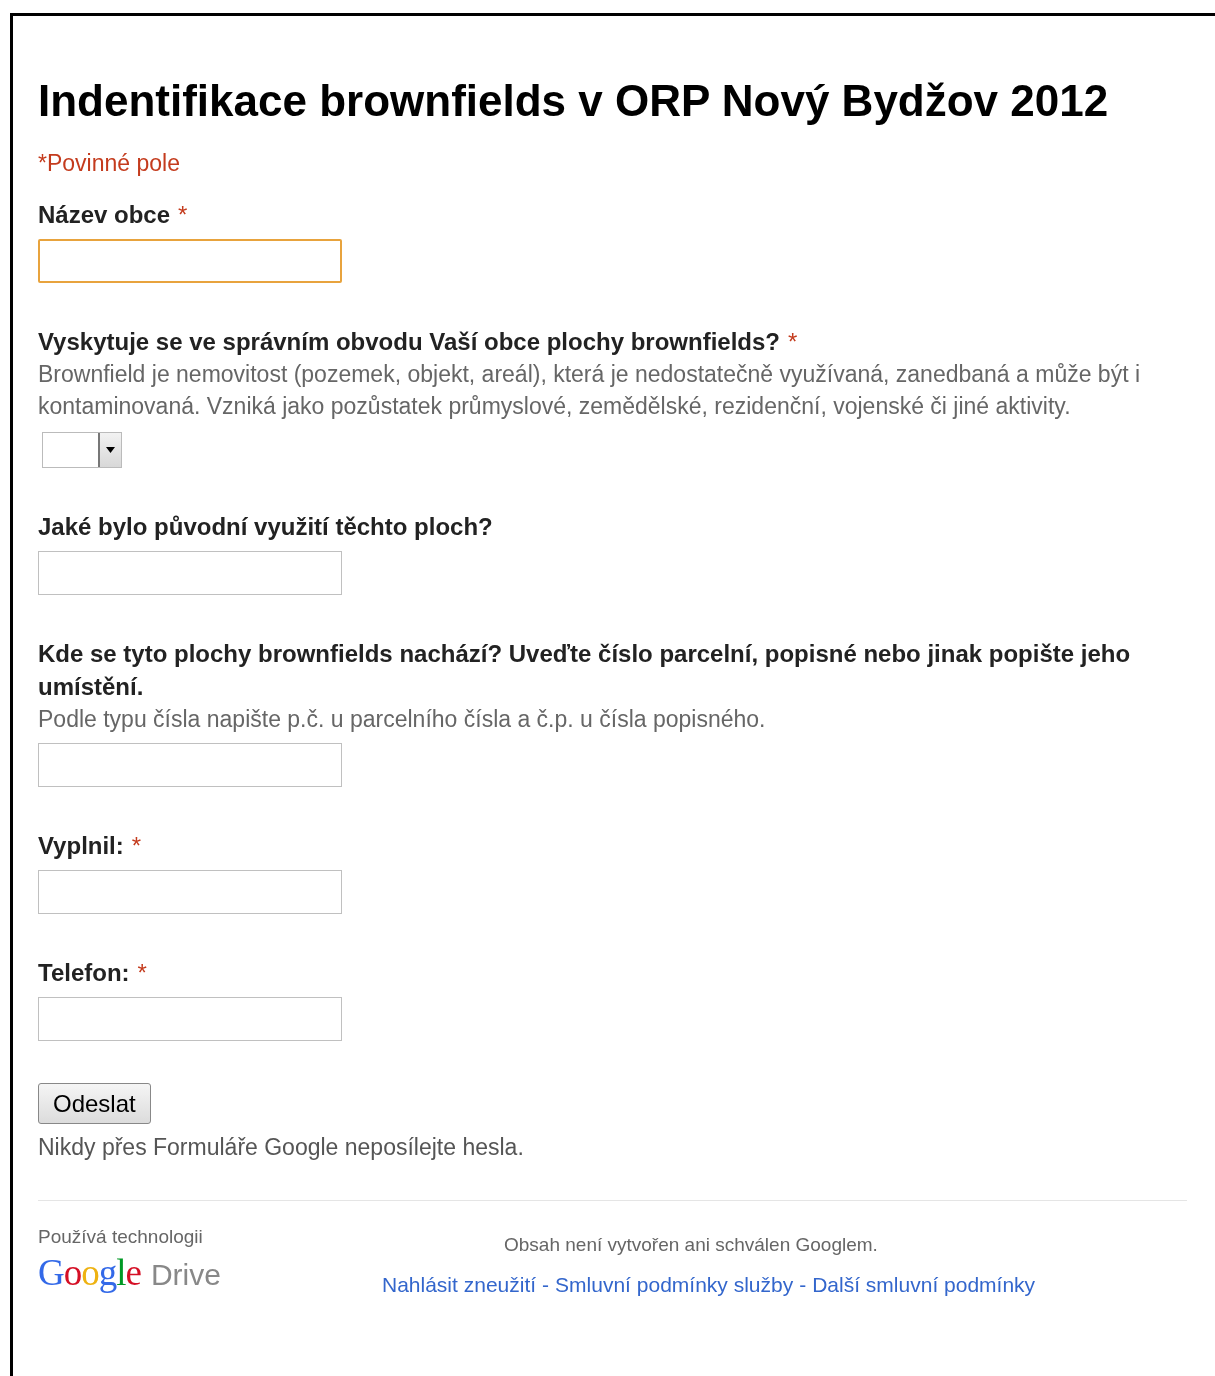  Describe the element at coordinates (129, 1274) in the screenshot. I see `google-drive-logo: Google Drive` at that location.